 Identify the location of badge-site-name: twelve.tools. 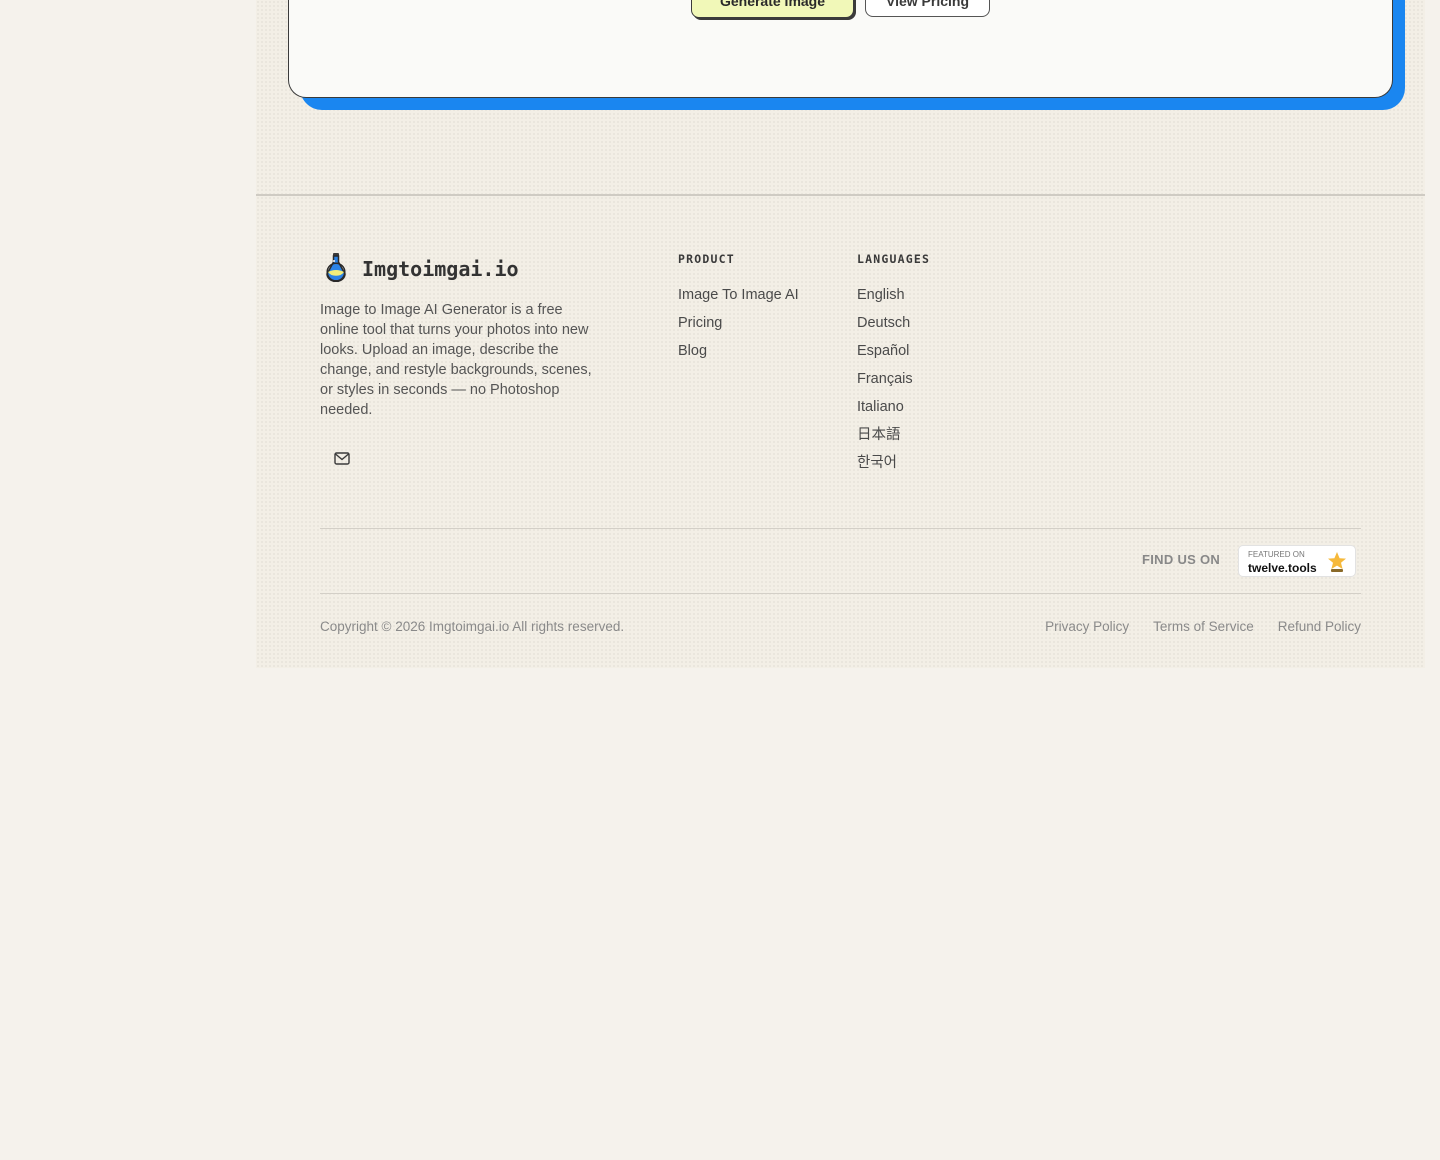
(1282, 568).